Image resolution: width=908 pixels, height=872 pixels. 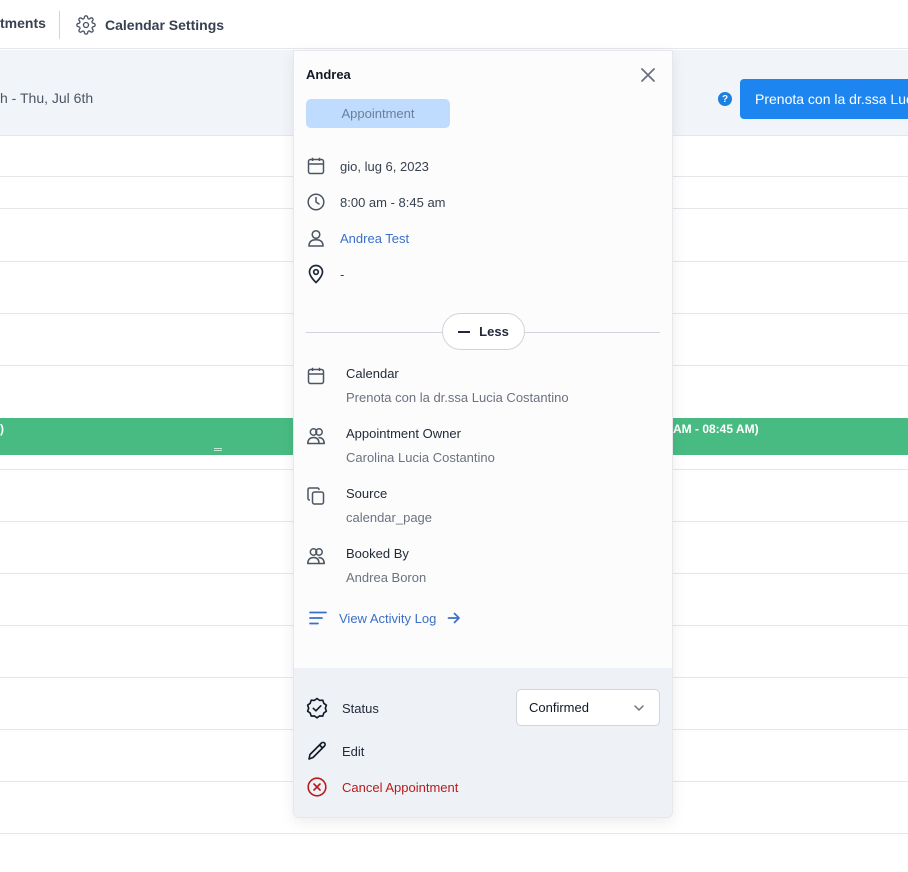 What do you see at coordinates (23, 23) in the screenshot?
I see `nav-appointments-tab: tments` at bounding box center [23, 23].